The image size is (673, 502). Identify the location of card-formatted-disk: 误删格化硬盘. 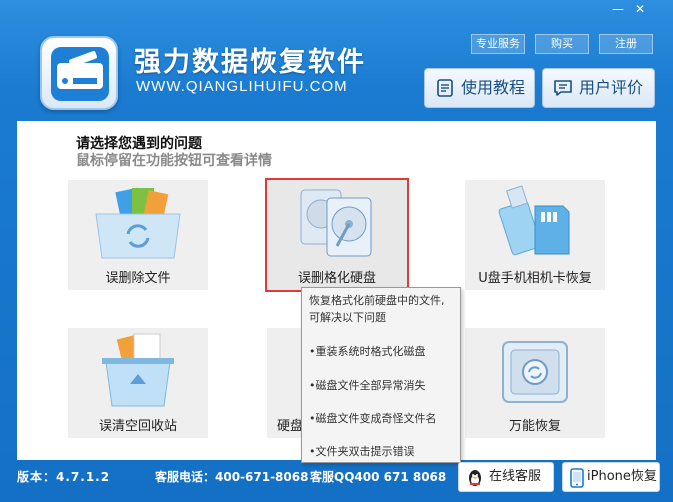
(337, 235).